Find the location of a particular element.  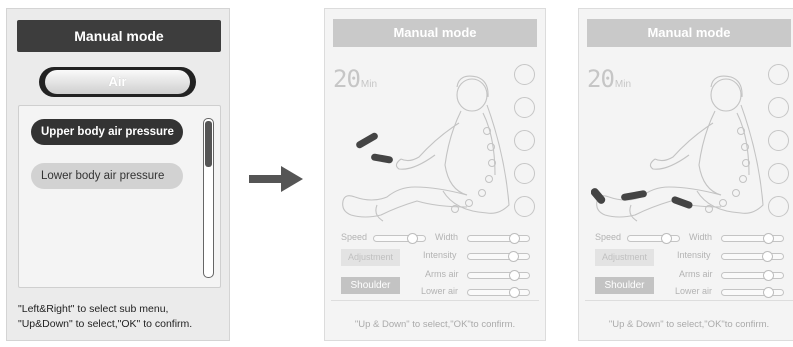

scrollbar-thumb is located at coordinates (208, 144).